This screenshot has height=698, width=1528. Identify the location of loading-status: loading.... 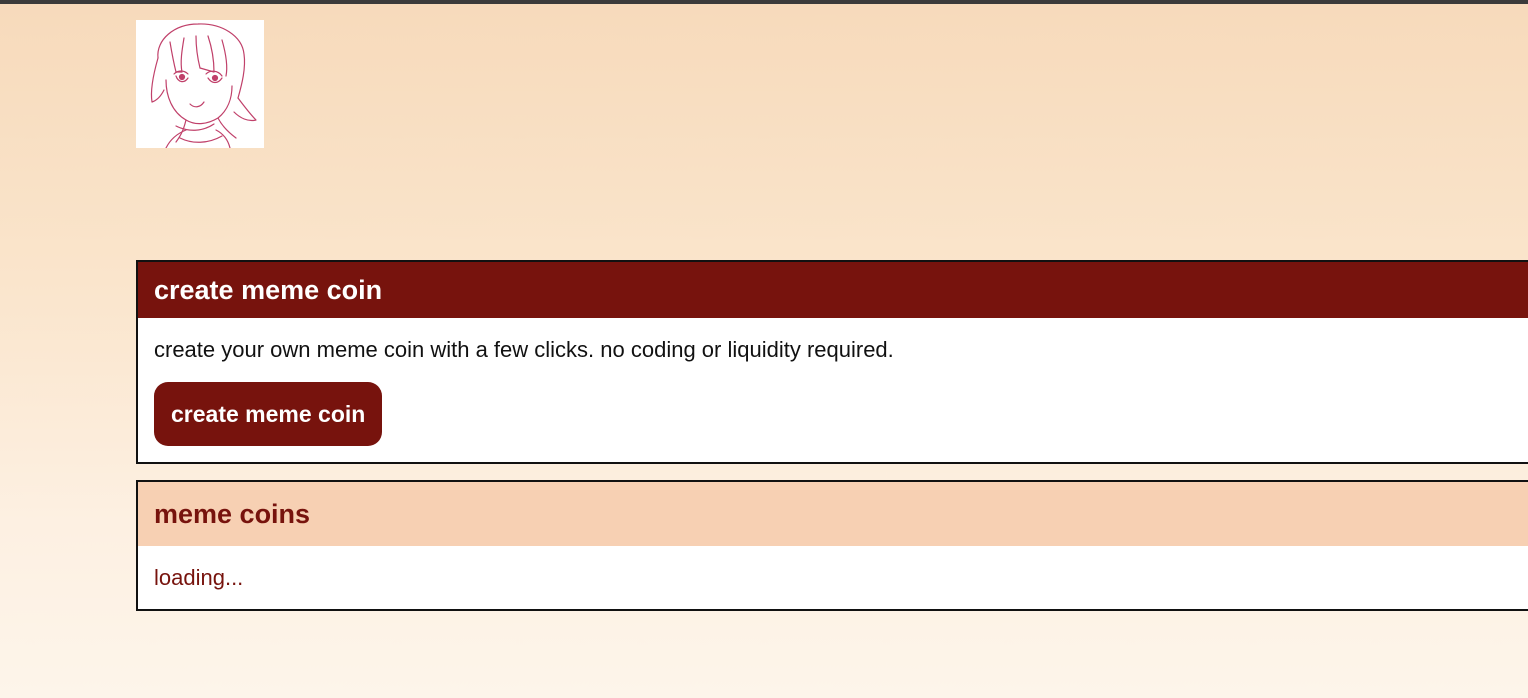
(199, 577).